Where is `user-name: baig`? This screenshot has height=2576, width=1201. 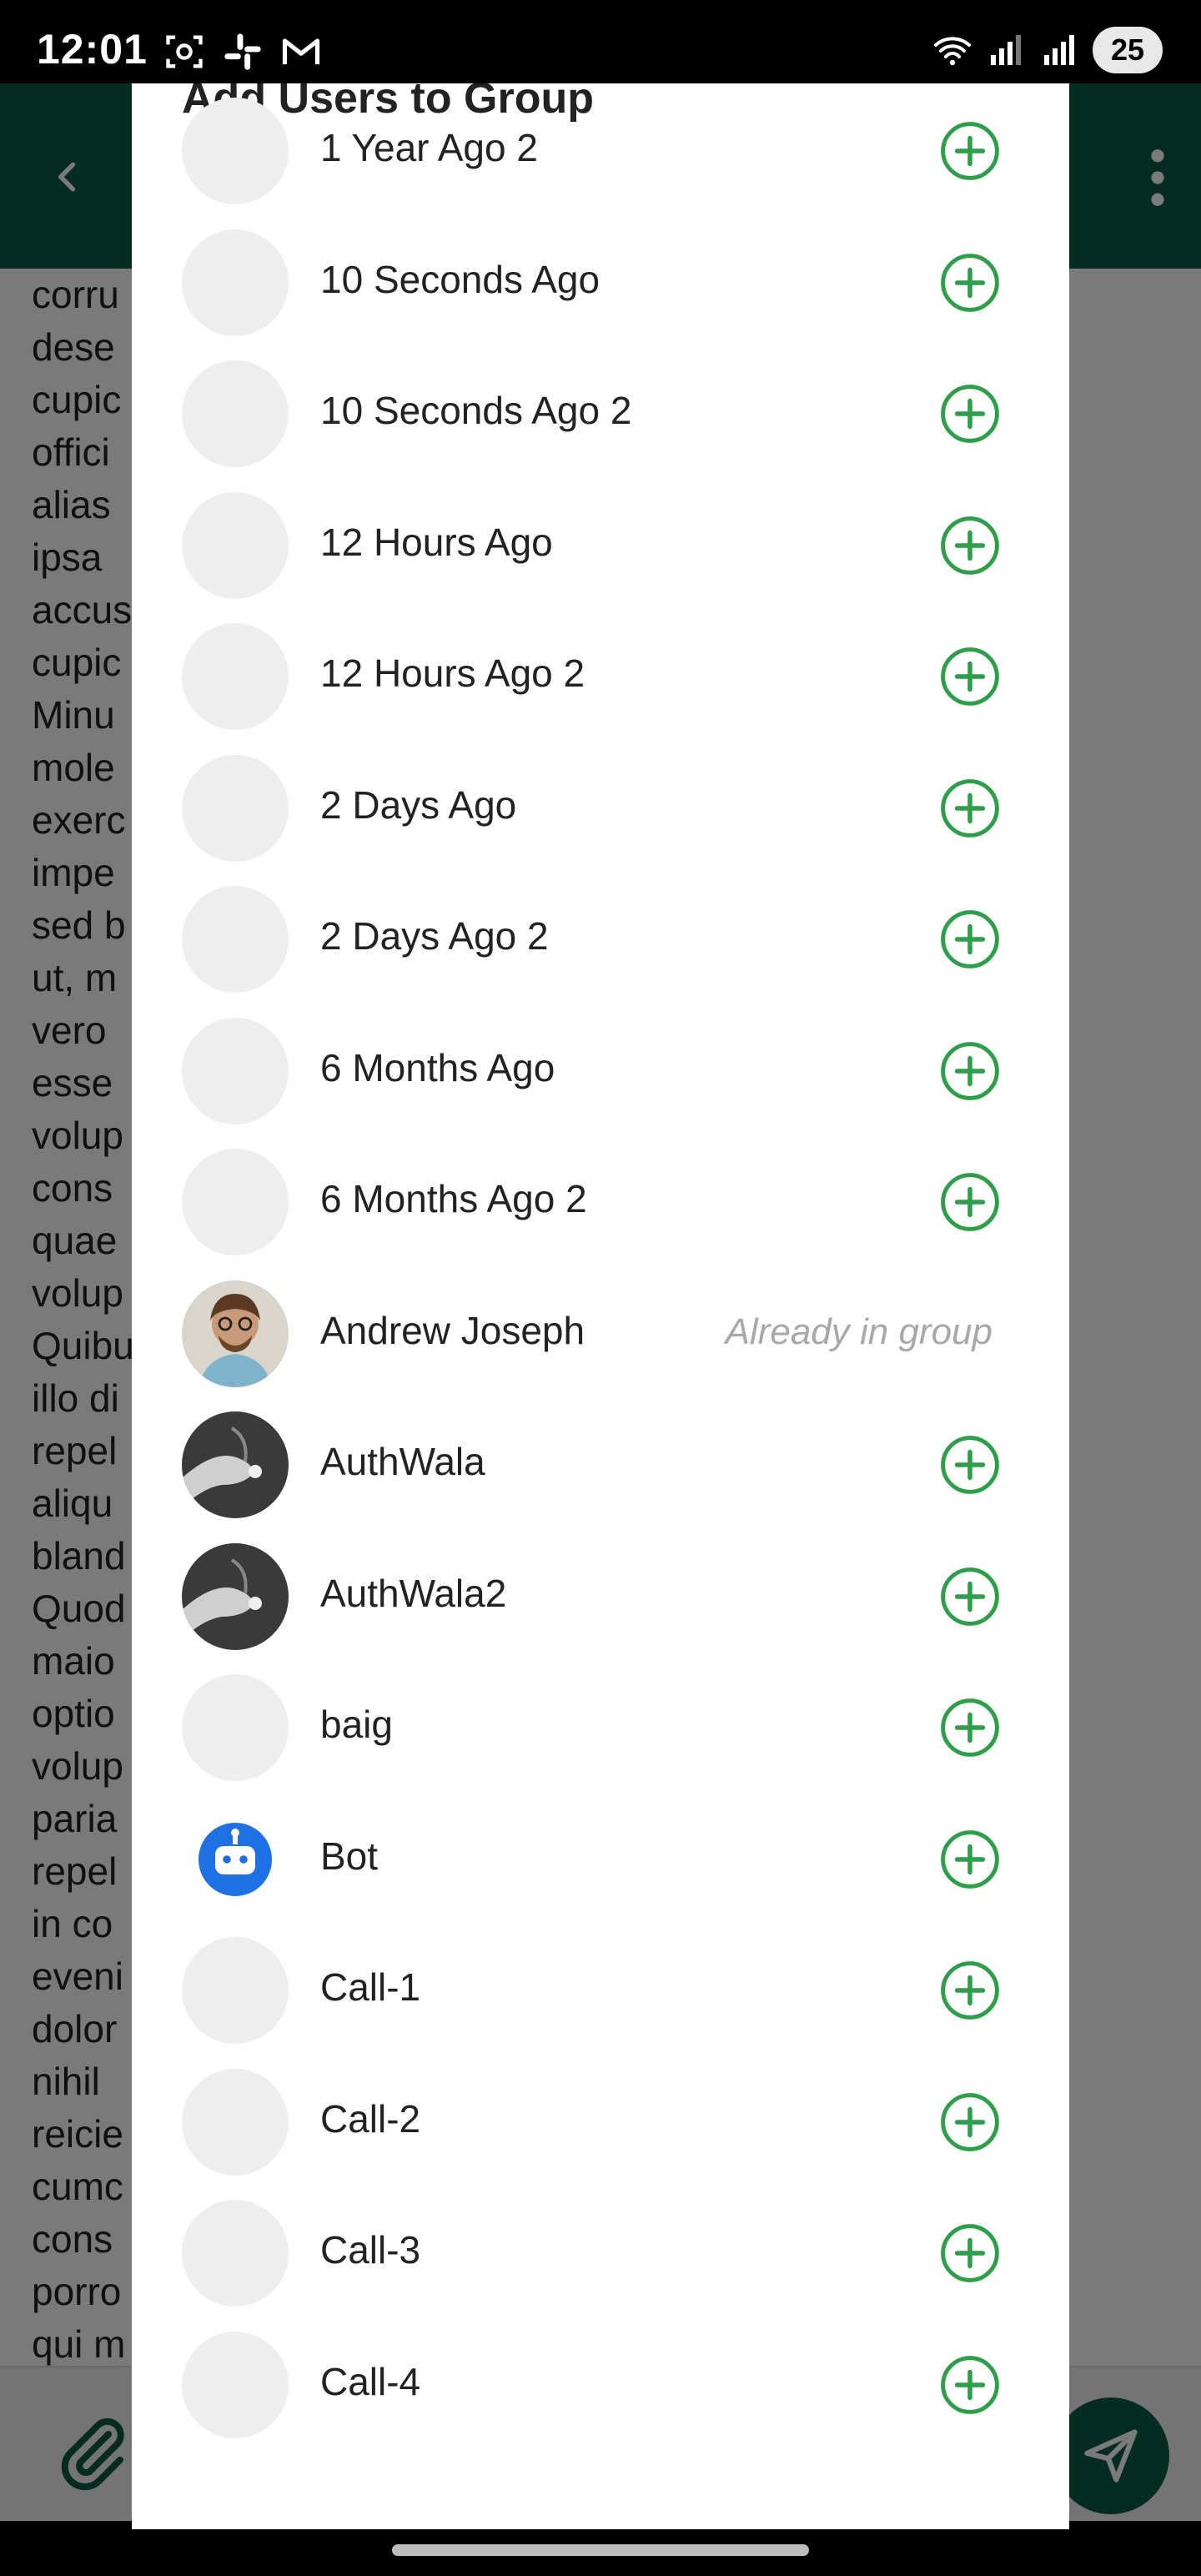
user-name: baig is located at coordinates (357, 1724).